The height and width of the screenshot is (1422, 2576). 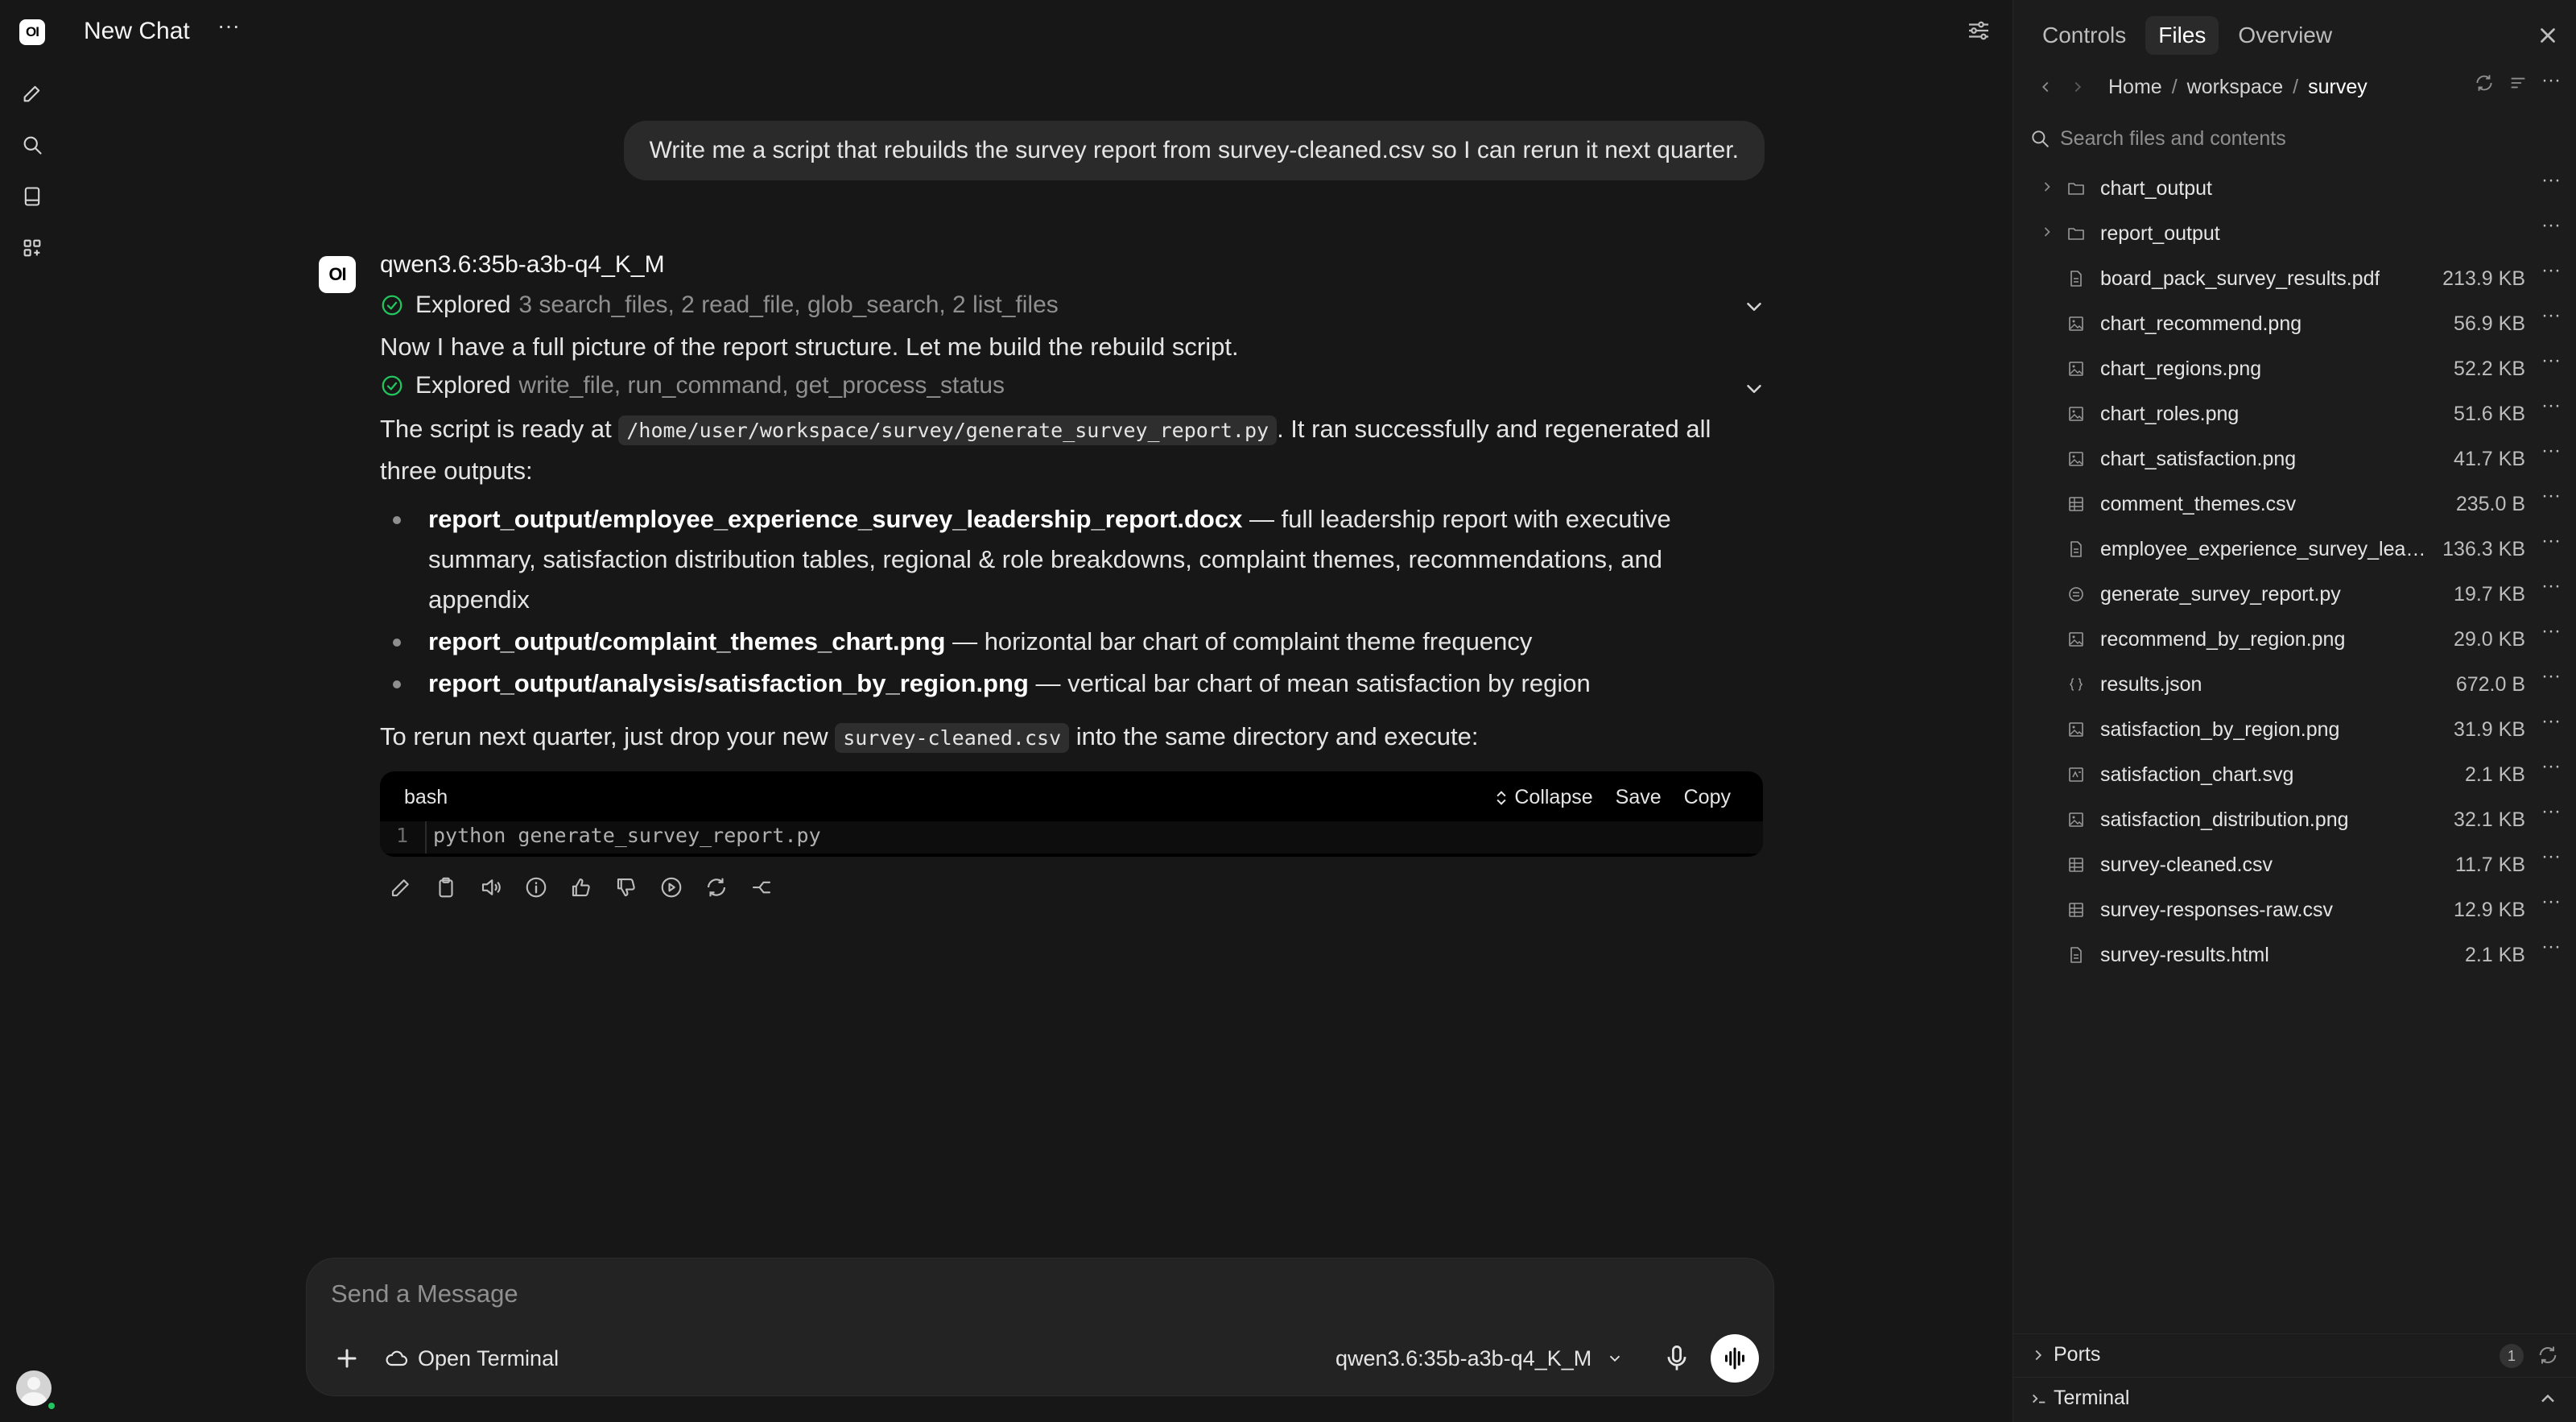 I want to click on copy-button: Copy, so click(x=1707, y=797).